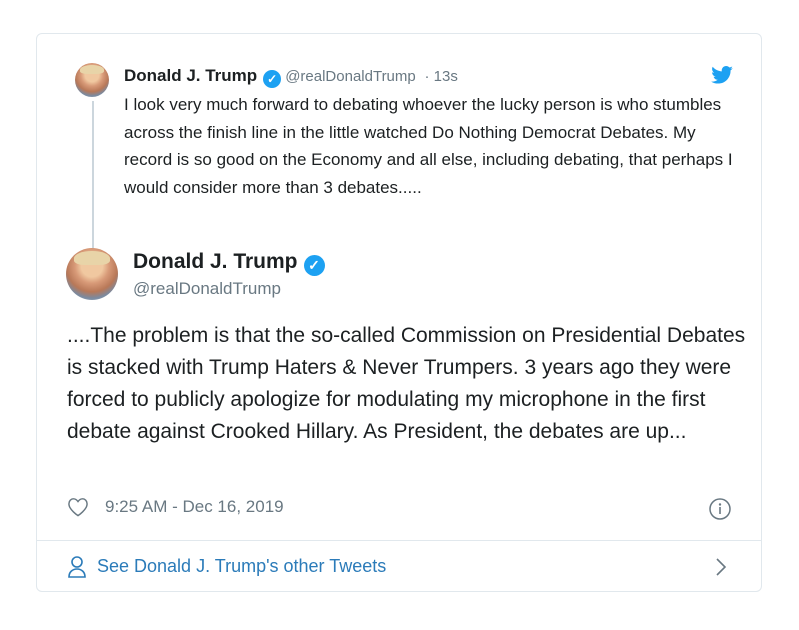  What do you see at coordinates (722, 75) in the screenshot?
I see `twitter-bird-icon` at bounding box center [722, 75].